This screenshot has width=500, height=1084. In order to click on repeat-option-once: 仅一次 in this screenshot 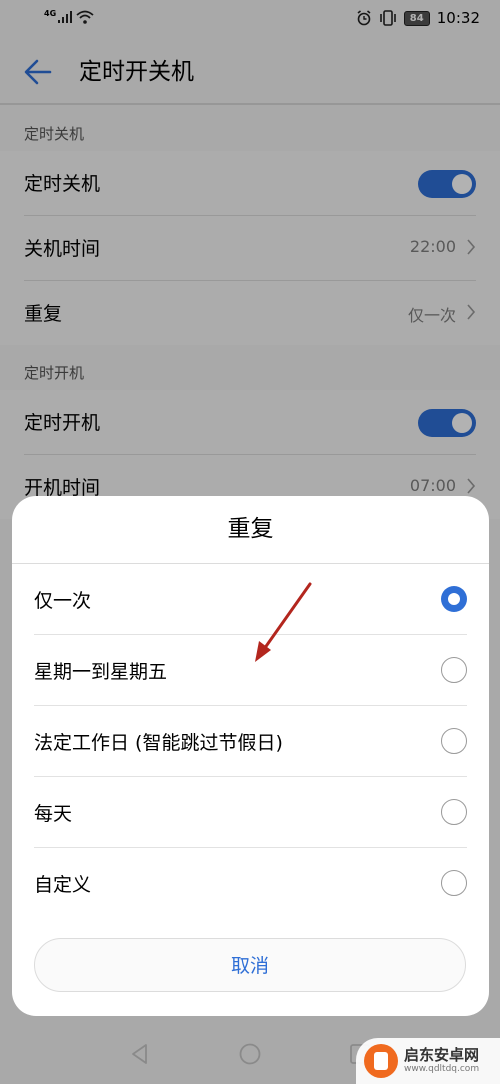, I will do `click(250, 599)`.